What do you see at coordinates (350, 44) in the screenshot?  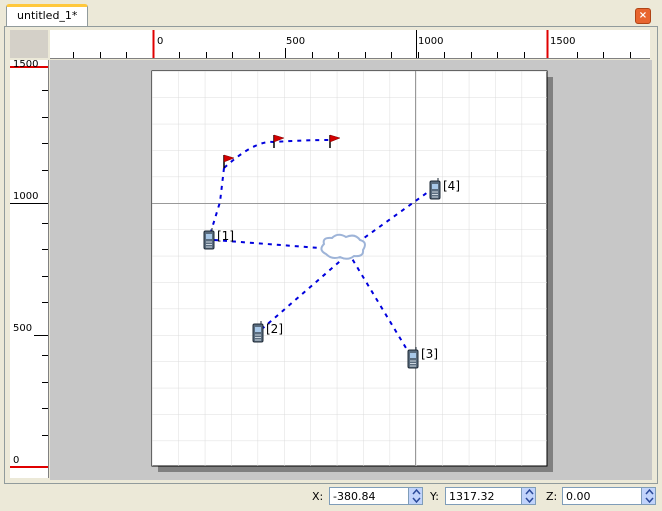 I see `ruler-horizontal: 0 500 1000 1500` at bounding box center [350, 44].